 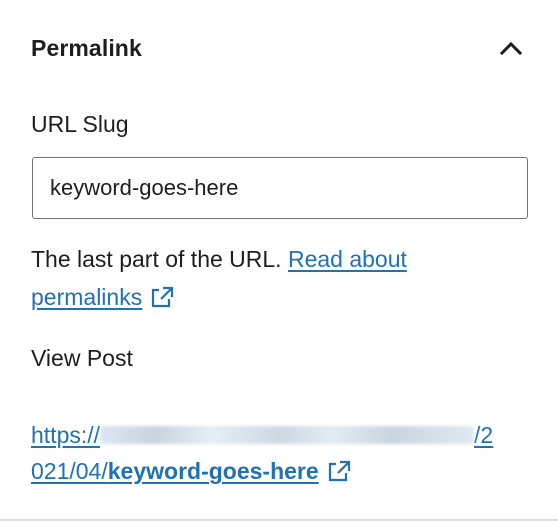 What do you see at coordinates (87, 297) in the screenshot?
I see `link-text-line2: permalinks` at bounding box center [87, 297].